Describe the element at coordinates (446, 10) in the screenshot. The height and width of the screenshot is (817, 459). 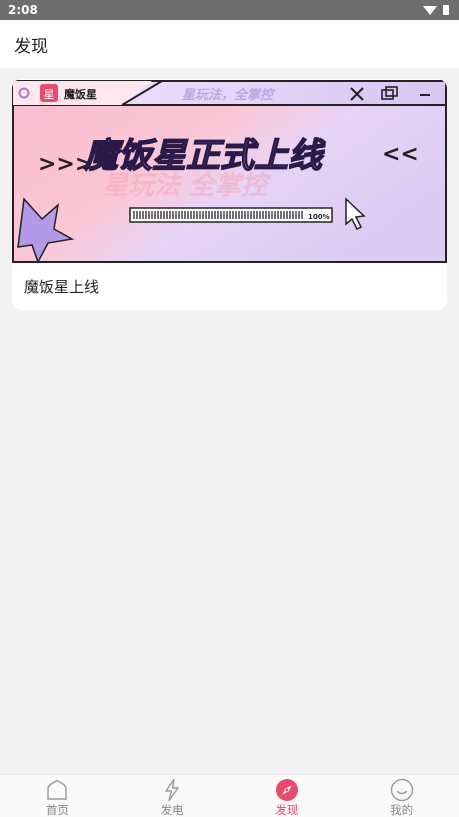
I see `battery-icon` at that location.